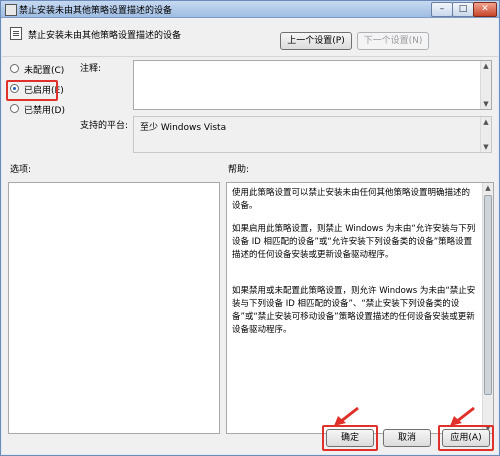 The image size is (500, 456). Describe the element at coordinates (16, 33) in the screenshot. I see `policy-setting-icon` at that location.